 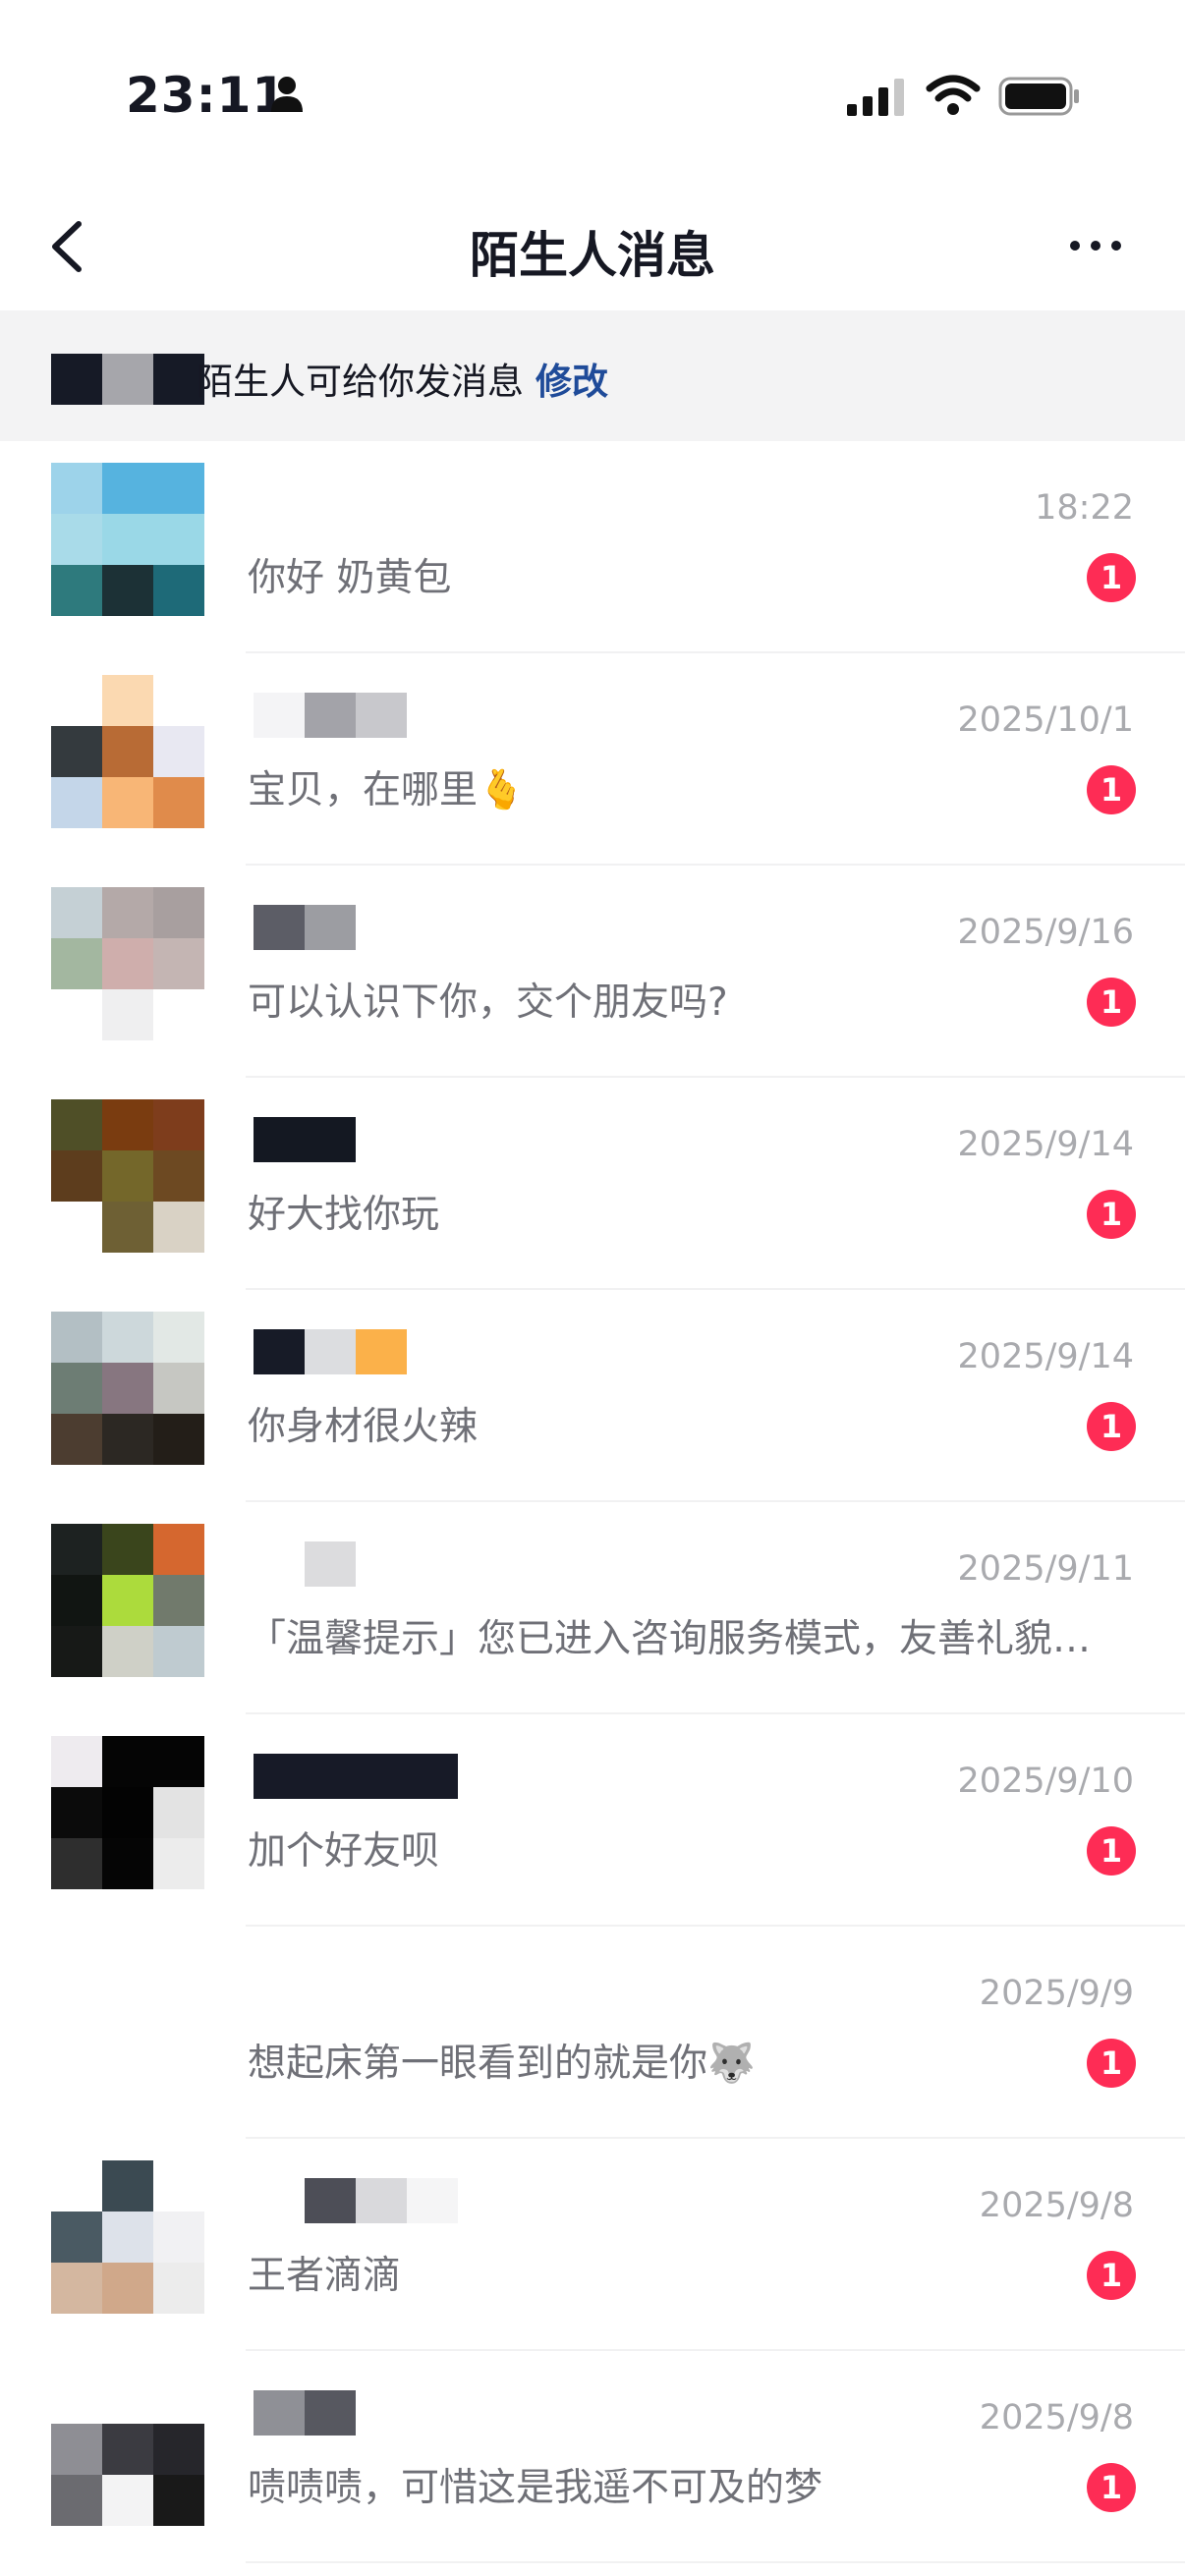 What do you see at coordinates (1096, 245) in the screenshot?
I see `more-icon` at bounding box center [1096, 245].